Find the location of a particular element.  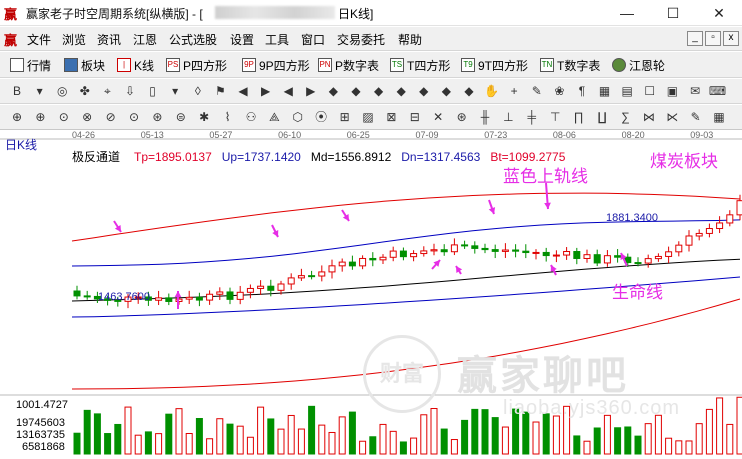

toolbar3-tool-23: ⊤ is located at coordinates (555, 117).